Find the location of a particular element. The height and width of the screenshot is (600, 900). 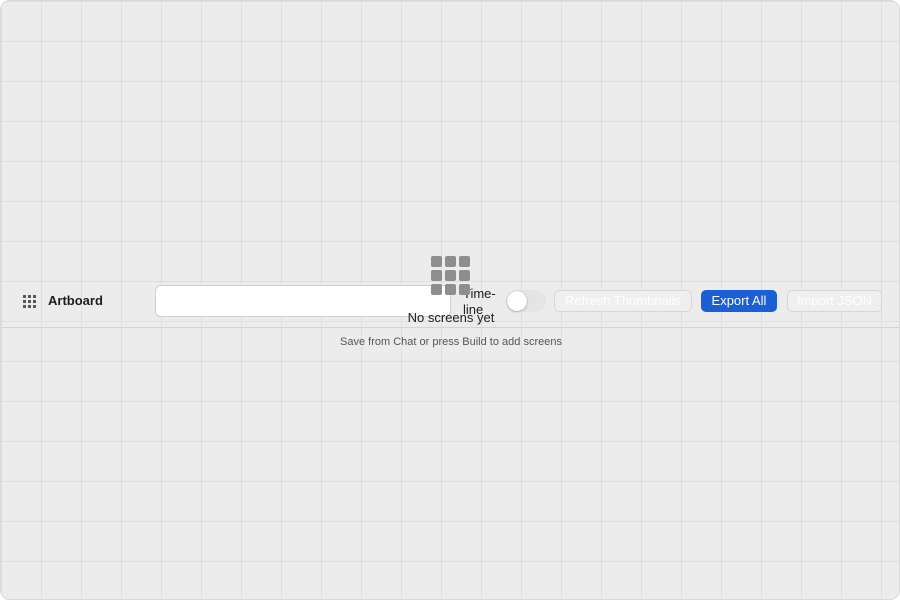

grid-icon is located at coordinates (29, 301).